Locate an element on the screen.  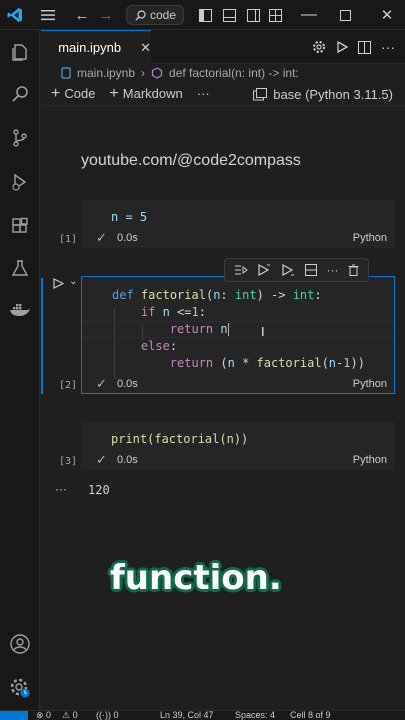
activity-bar is located at coordinates (20, 370).